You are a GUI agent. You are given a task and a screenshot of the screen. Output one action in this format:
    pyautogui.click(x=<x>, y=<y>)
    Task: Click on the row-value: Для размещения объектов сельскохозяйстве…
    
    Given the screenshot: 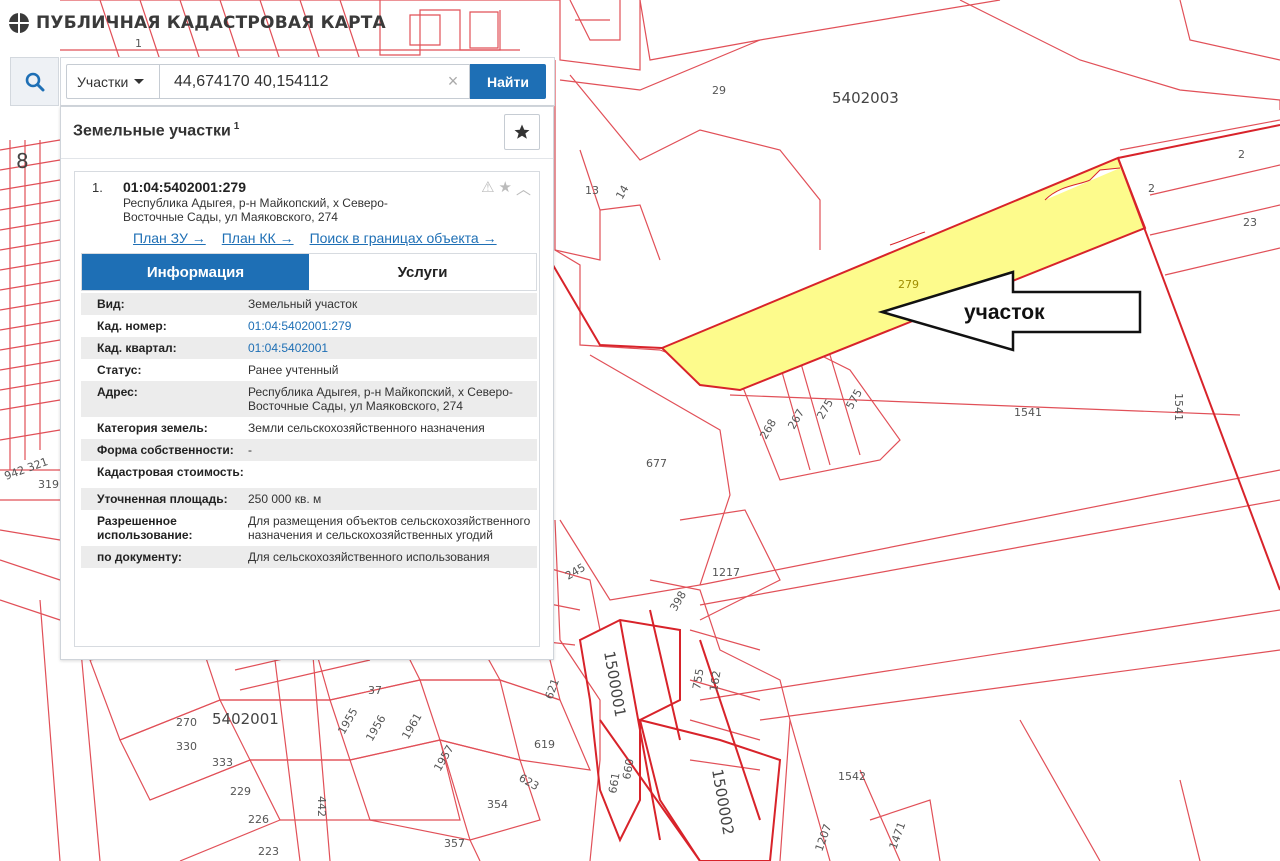 What is the action you would take?
    pyautogui.click(x=389, y=528)
    